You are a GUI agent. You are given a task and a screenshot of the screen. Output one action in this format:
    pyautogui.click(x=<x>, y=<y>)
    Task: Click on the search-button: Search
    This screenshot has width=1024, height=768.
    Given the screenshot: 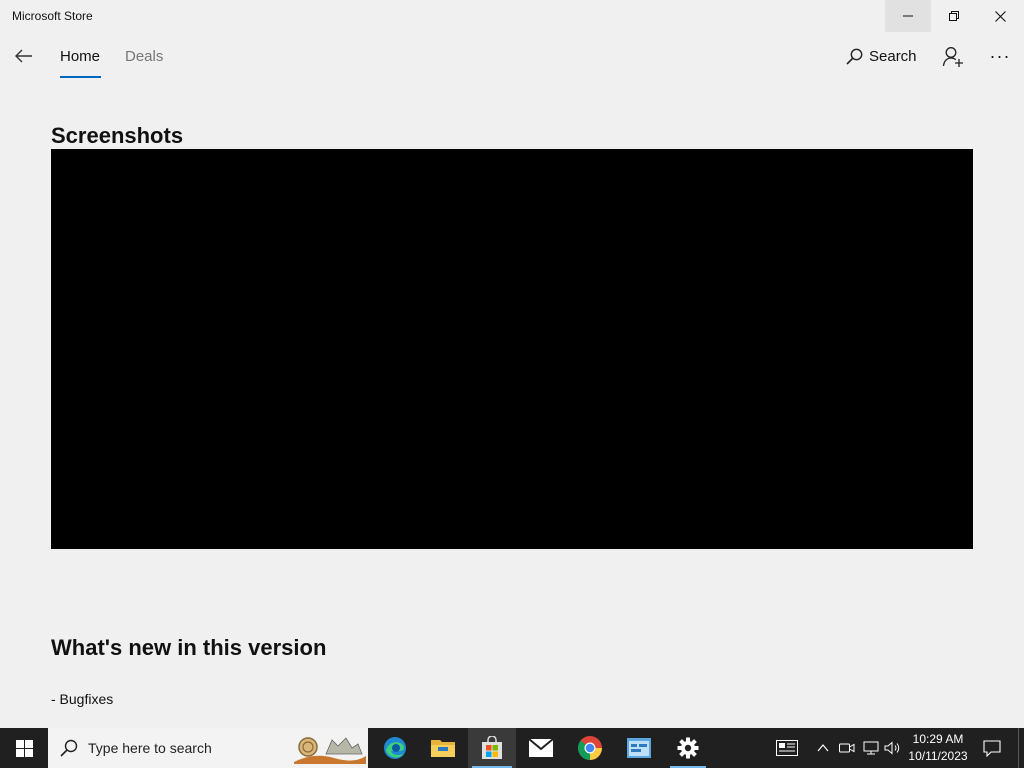 What is the action you would take?
    pyautogui.click(x=881, y=56)
    